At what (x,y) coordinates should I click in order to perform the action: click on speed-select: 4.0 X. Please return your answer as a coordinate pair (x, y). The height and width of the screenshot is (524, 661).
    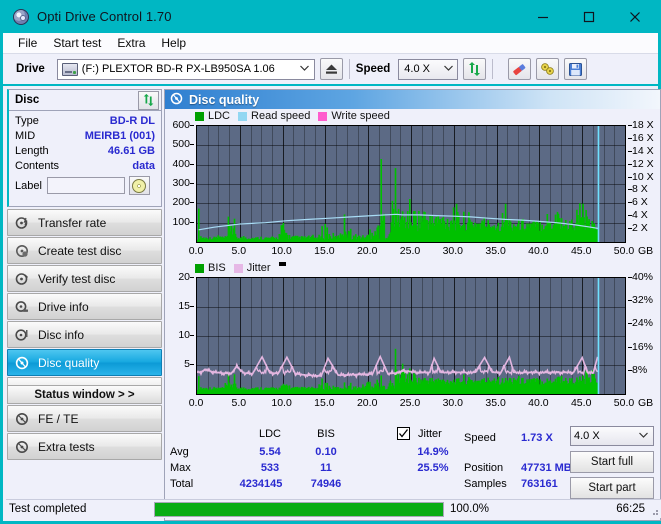
    Looking at the image, I should click on (428, 69).